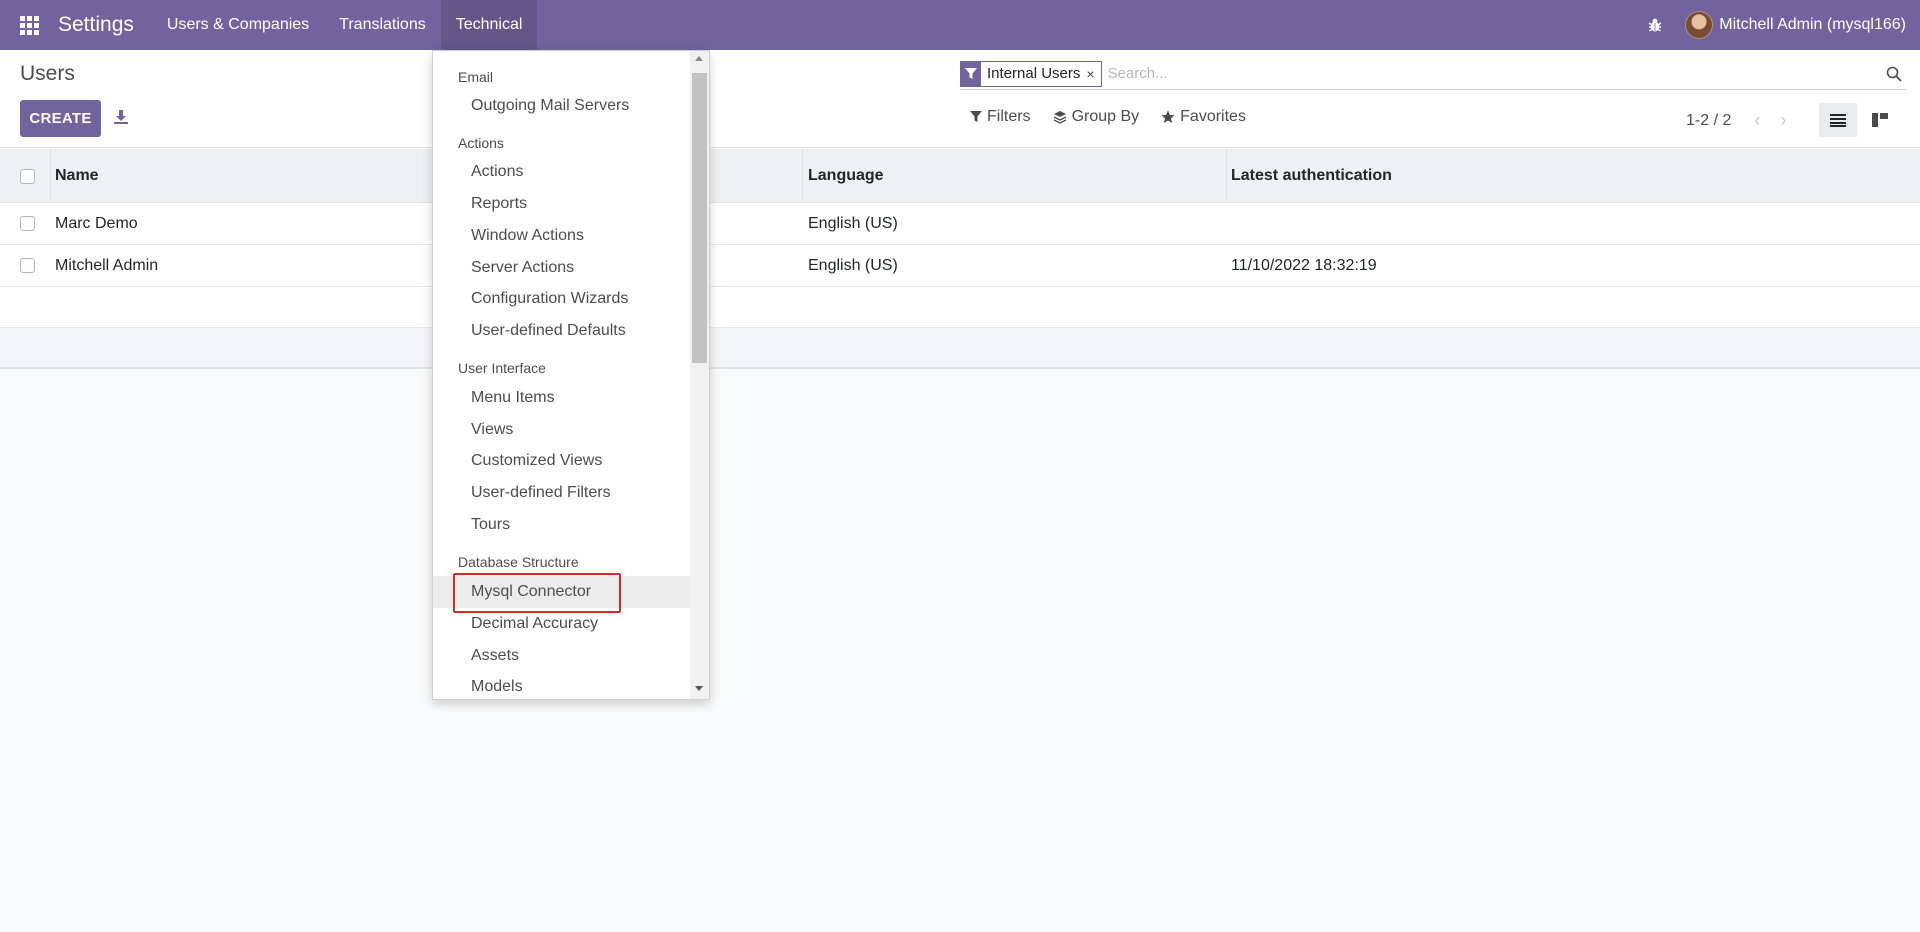 The height and width of the screenshot is (932, 1920). I want to click on filters-button: Filters, so click(1000, 117).